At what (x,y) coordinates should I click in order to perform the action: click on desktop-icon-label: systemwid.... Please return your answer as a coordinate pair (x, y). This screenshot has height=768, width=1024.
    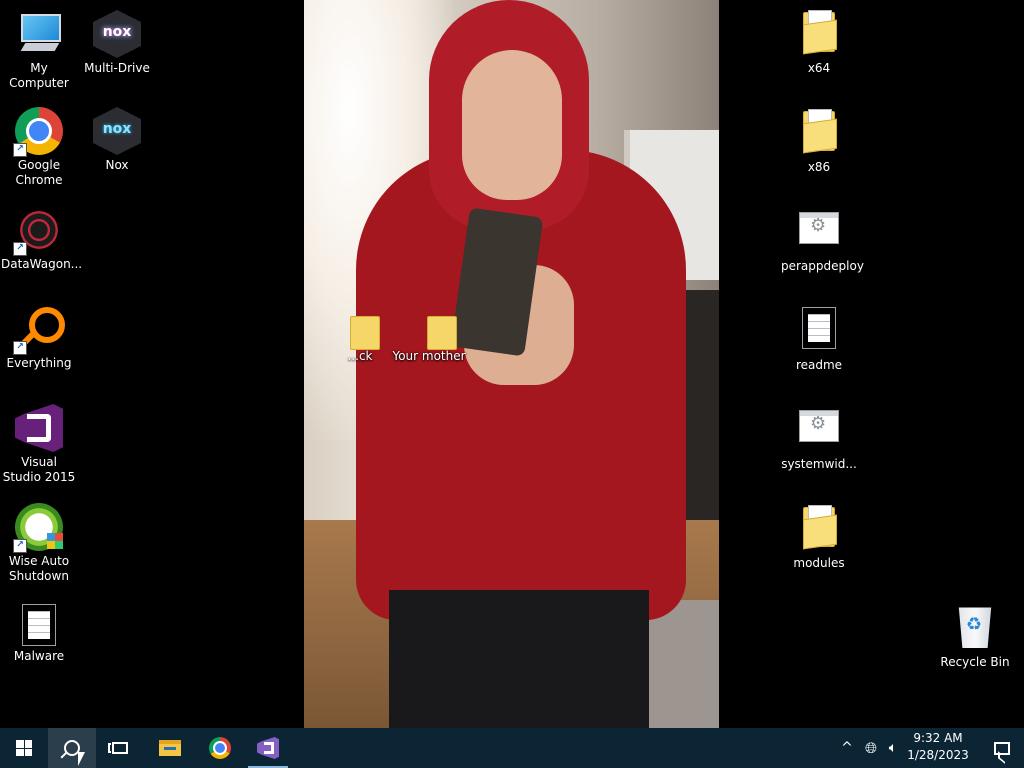
    Looking at the image, I should click on (819, 464).